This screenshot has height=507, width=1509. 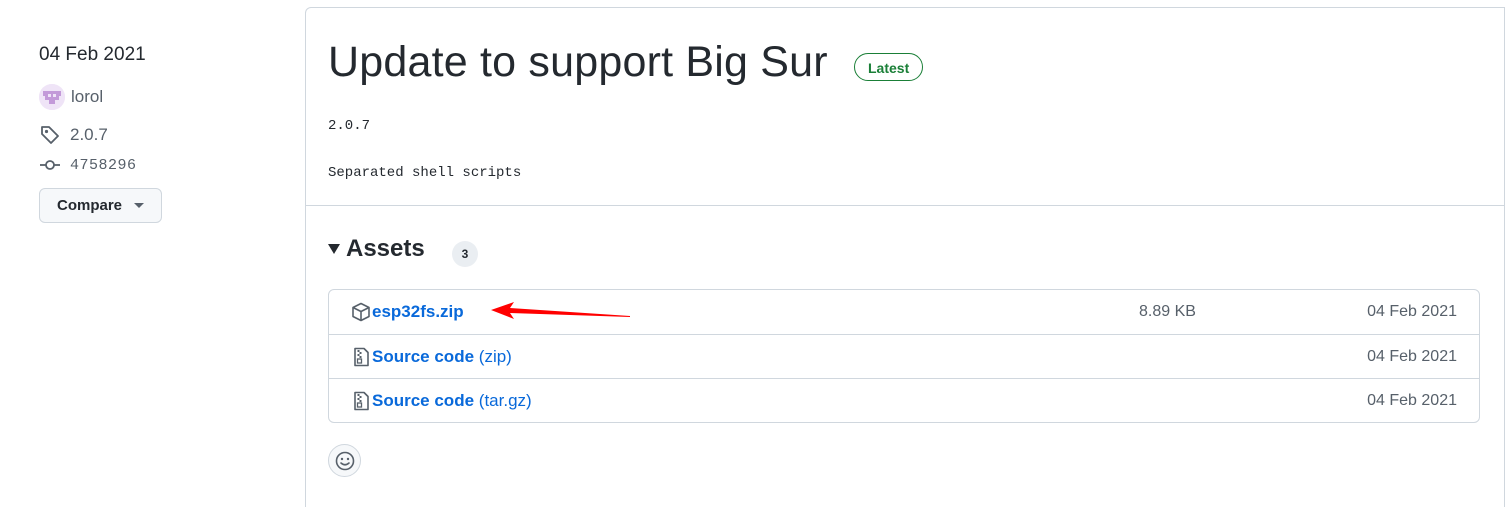 I want to click on asset-link: Source code (tar.gz), so click(x=452, y=401).